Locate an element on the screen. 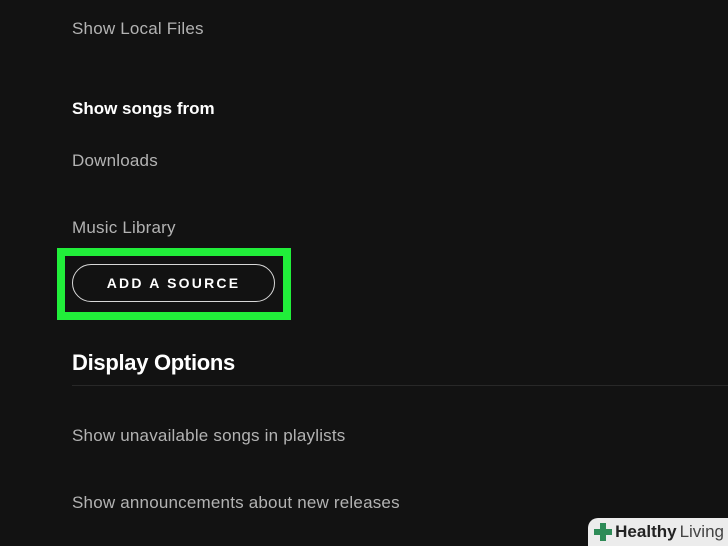 The width and height of the screenshot is (728, 546). section-divider is located at coordinates (400, 385).